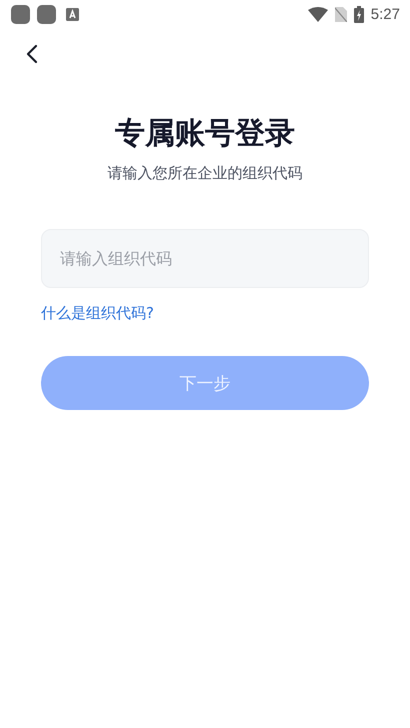 Image resolution: width=410 pixels, height=728 pixels. I want to click on page-subtitle: 请输入您所在企业的组织代码, so click(205, 173).